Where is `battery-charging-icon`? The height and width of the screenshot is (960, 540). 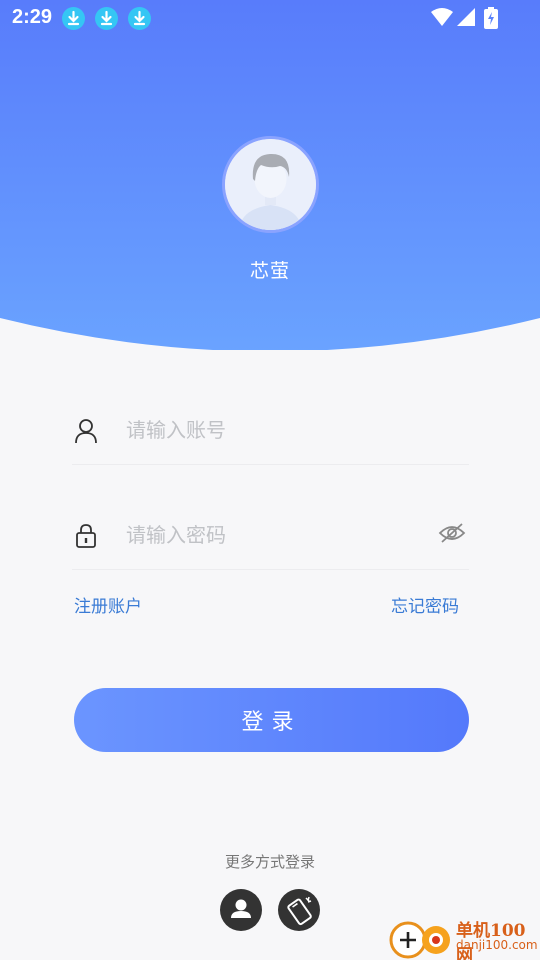
battery-charging-icon is located at coordinates (491, 20).